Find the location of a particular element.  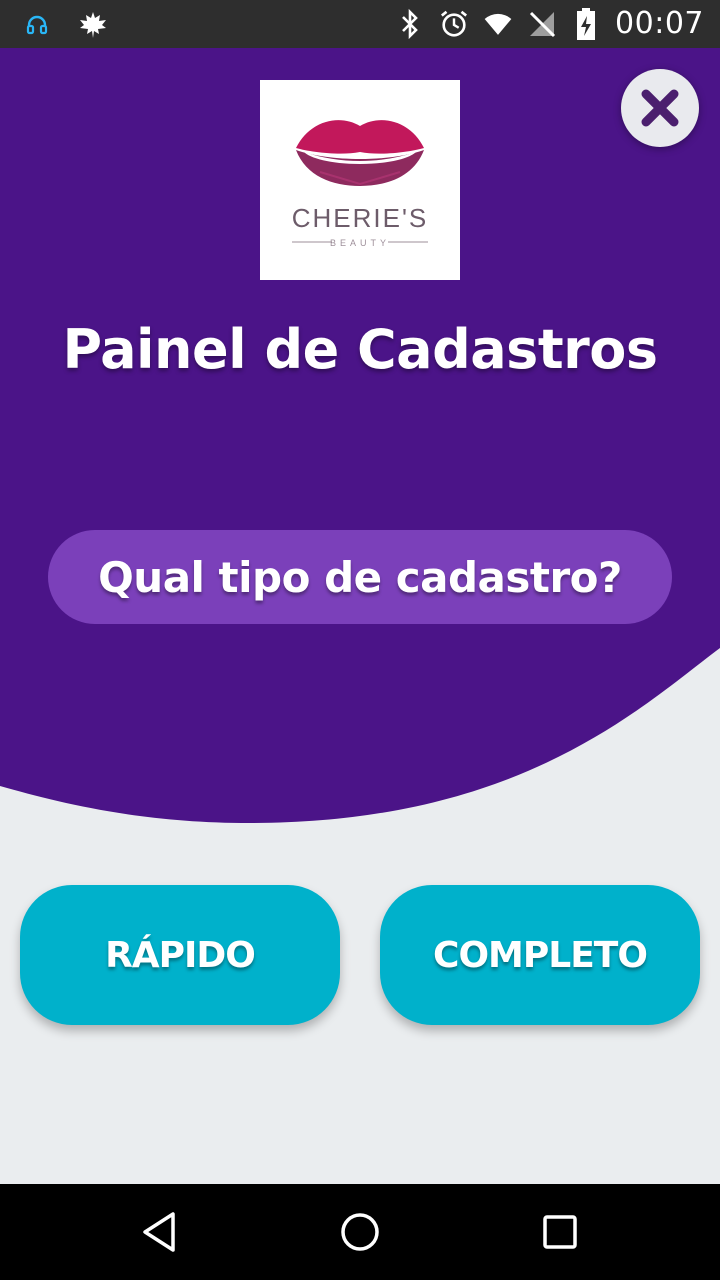

navigation-bar is located at coordinates (360, 1232).